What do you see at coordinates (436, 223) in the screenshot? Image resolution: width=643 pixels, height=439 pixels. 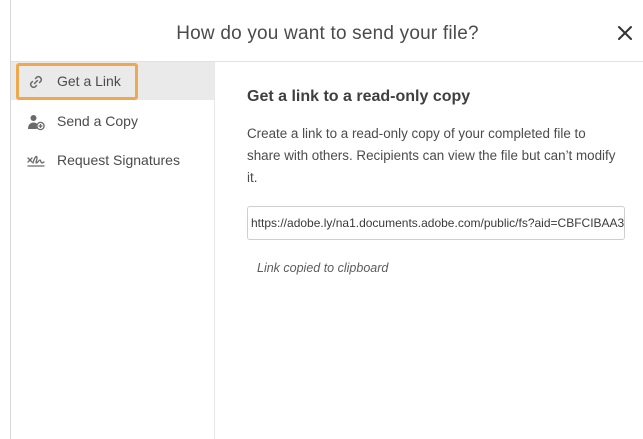 I see `link-field` at bounding box center [436, 223].